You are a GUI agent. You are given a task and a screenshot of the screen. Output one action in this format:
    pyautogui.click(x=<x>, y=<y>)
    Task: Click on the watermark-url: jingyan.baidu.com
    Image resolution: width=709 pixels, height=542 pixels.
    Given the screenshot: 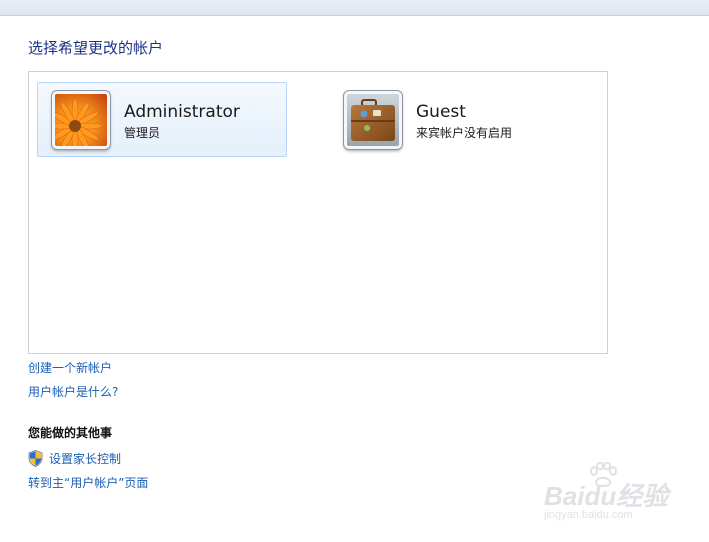 What is the action you would take?
    pyautogui.click(x=588, y=515)
    